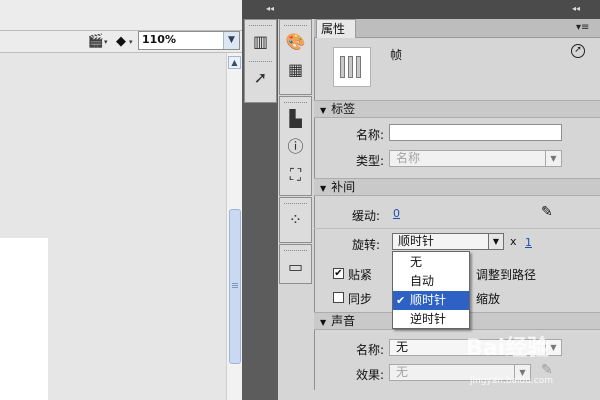 The image size is (600, 400). Describe the element at coordinates (431, 281) in the screenshot. I see `rotate-option-auto: 自动` at that location.